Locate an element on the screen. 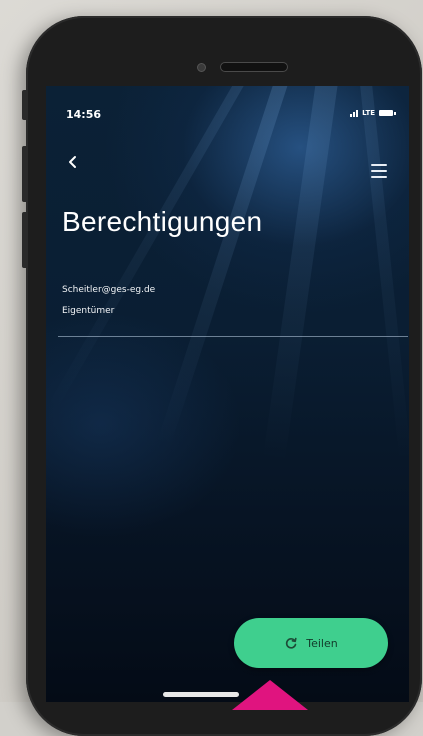  divider is located at coordinates (233, 336).